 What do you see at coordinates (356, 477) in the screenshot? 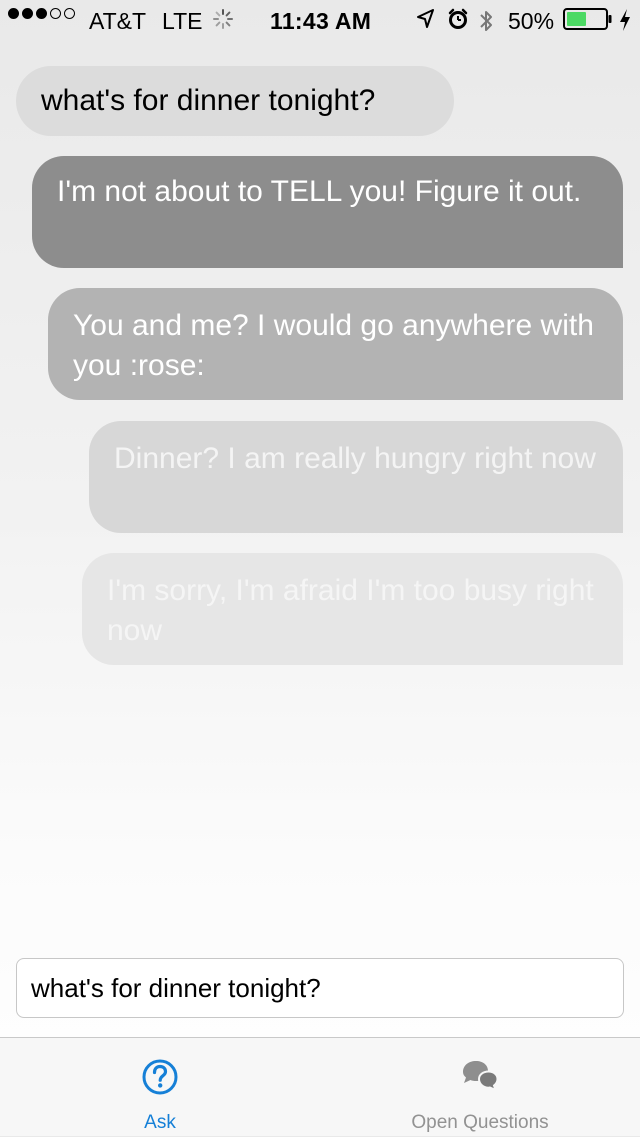
I see `answer-bubble: Dinner? I am really hungry right now` at bounding box center [356, 477].